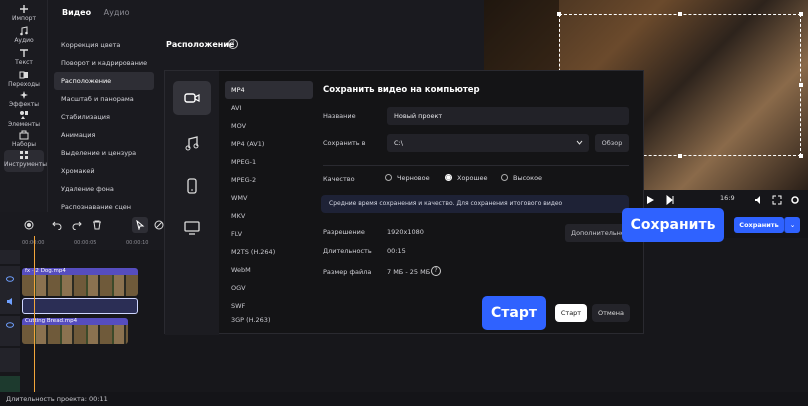 This screenshot has width=808, height=406. What do you see at coordinates (269, 216) in the screenshot?
I see `format-item: MKV` at bounding box center [269, 216].